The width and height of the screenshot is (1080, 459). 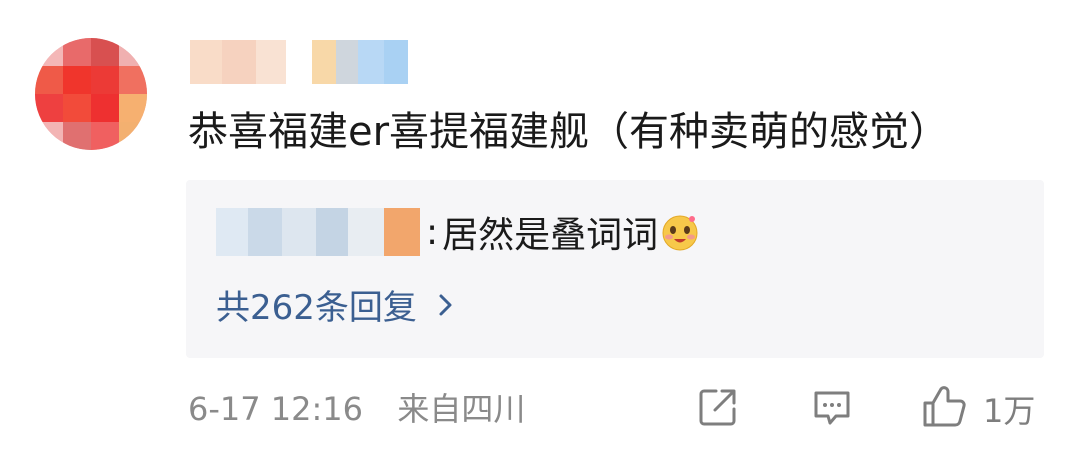 I want to click on view-replies-link: 共262条回复, so click(x=336, y=304).